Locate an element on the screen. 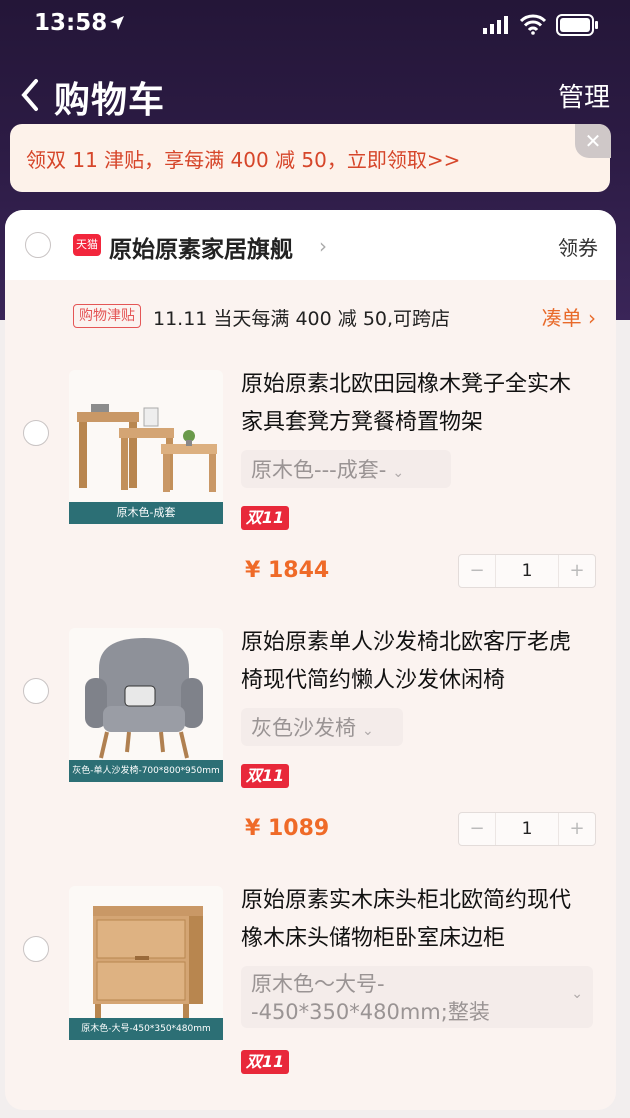 Image resolution: width=630 pixels, height=1118 pixels. sku-value: 原木色～大号--450*350*480mm;整装 is located at coordinates (370, 998).